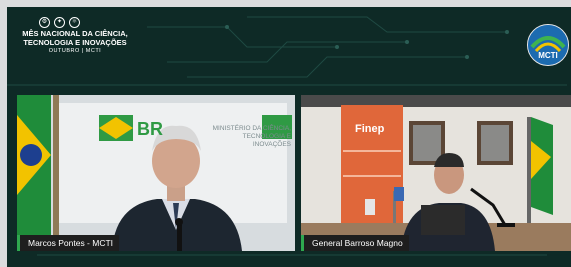 This screenshot has width=571, height=267. I want to click on finep-banner-text: Finep, so click(370, 129).